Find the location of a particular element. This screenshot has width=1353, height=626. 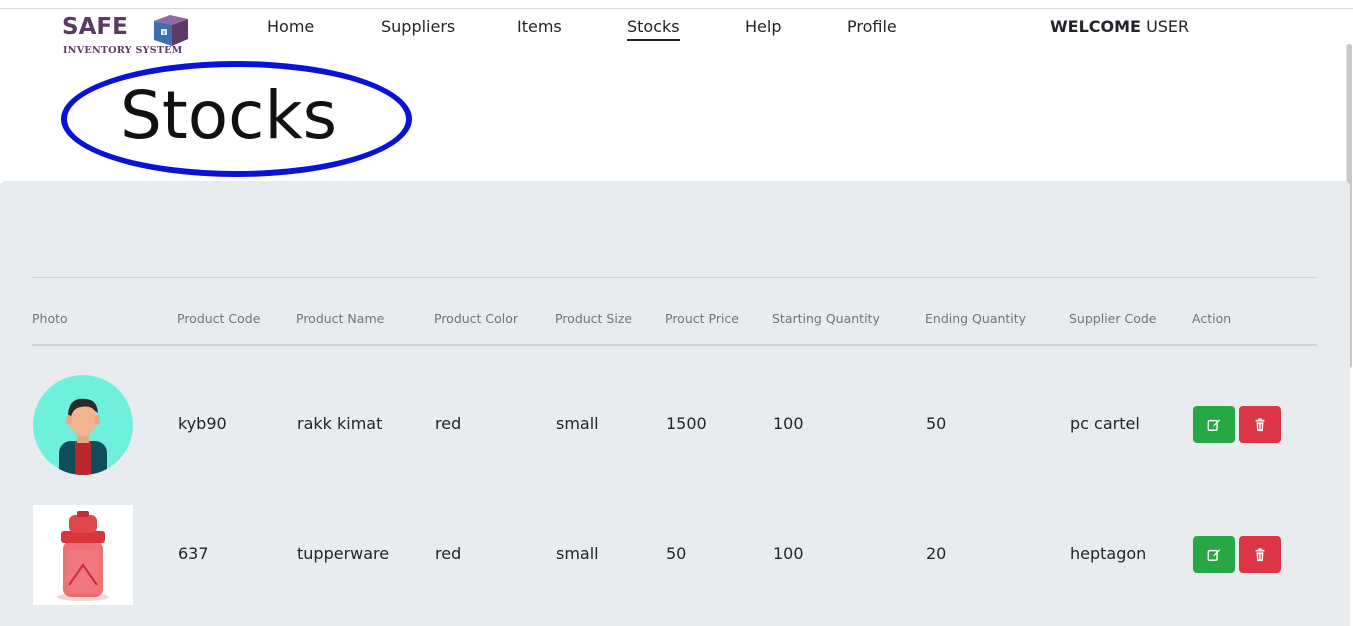

table-top-rule is located at coordinates (674, 277).